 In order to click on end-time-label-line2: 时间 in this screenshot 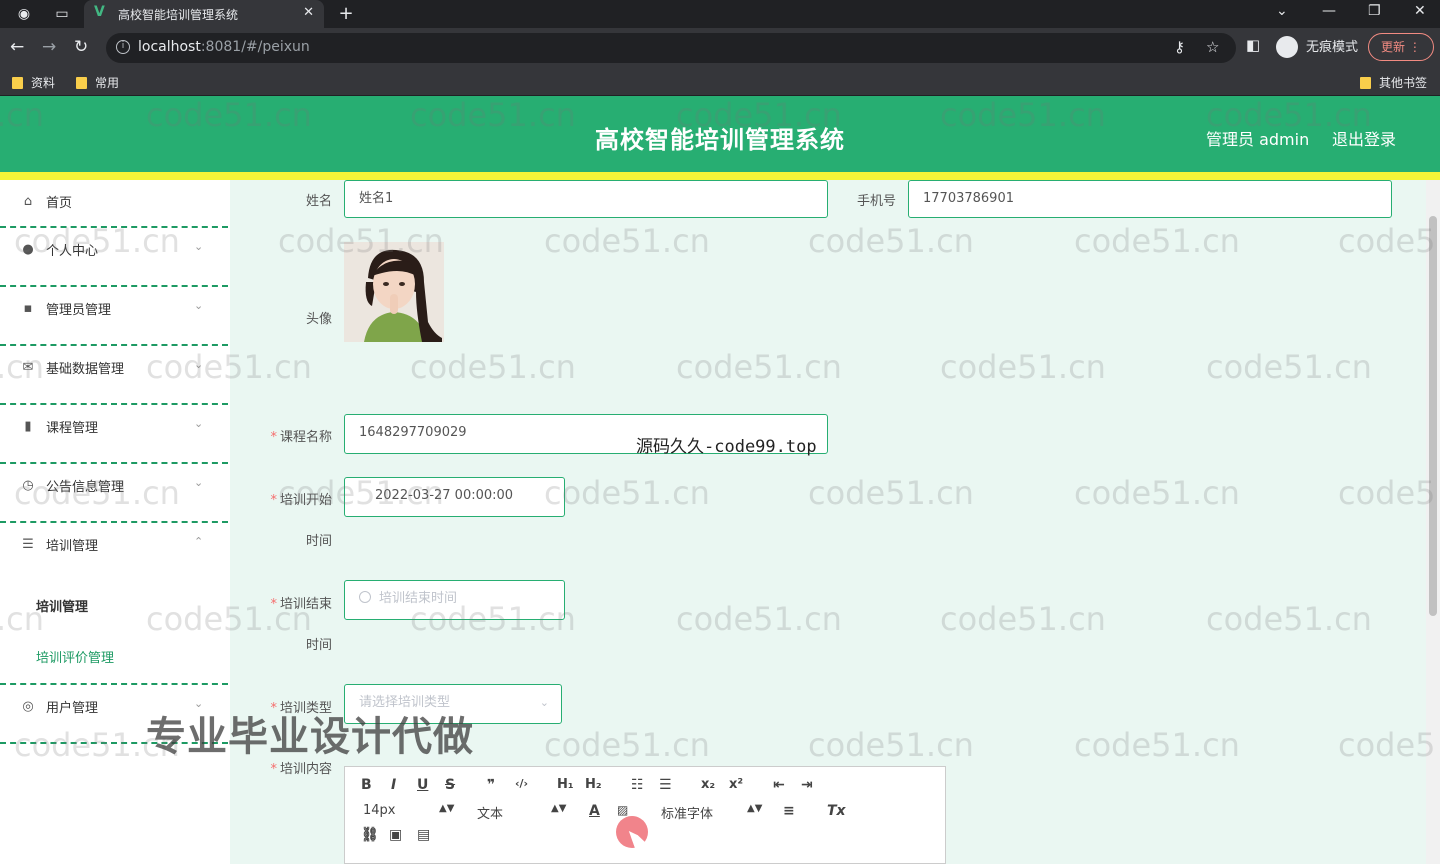, I will do `click(318, 645)`.